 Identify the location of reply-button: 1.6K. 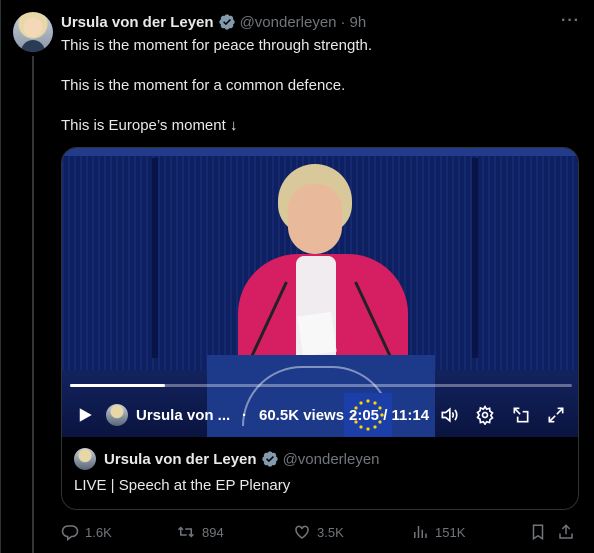
(86, 532).